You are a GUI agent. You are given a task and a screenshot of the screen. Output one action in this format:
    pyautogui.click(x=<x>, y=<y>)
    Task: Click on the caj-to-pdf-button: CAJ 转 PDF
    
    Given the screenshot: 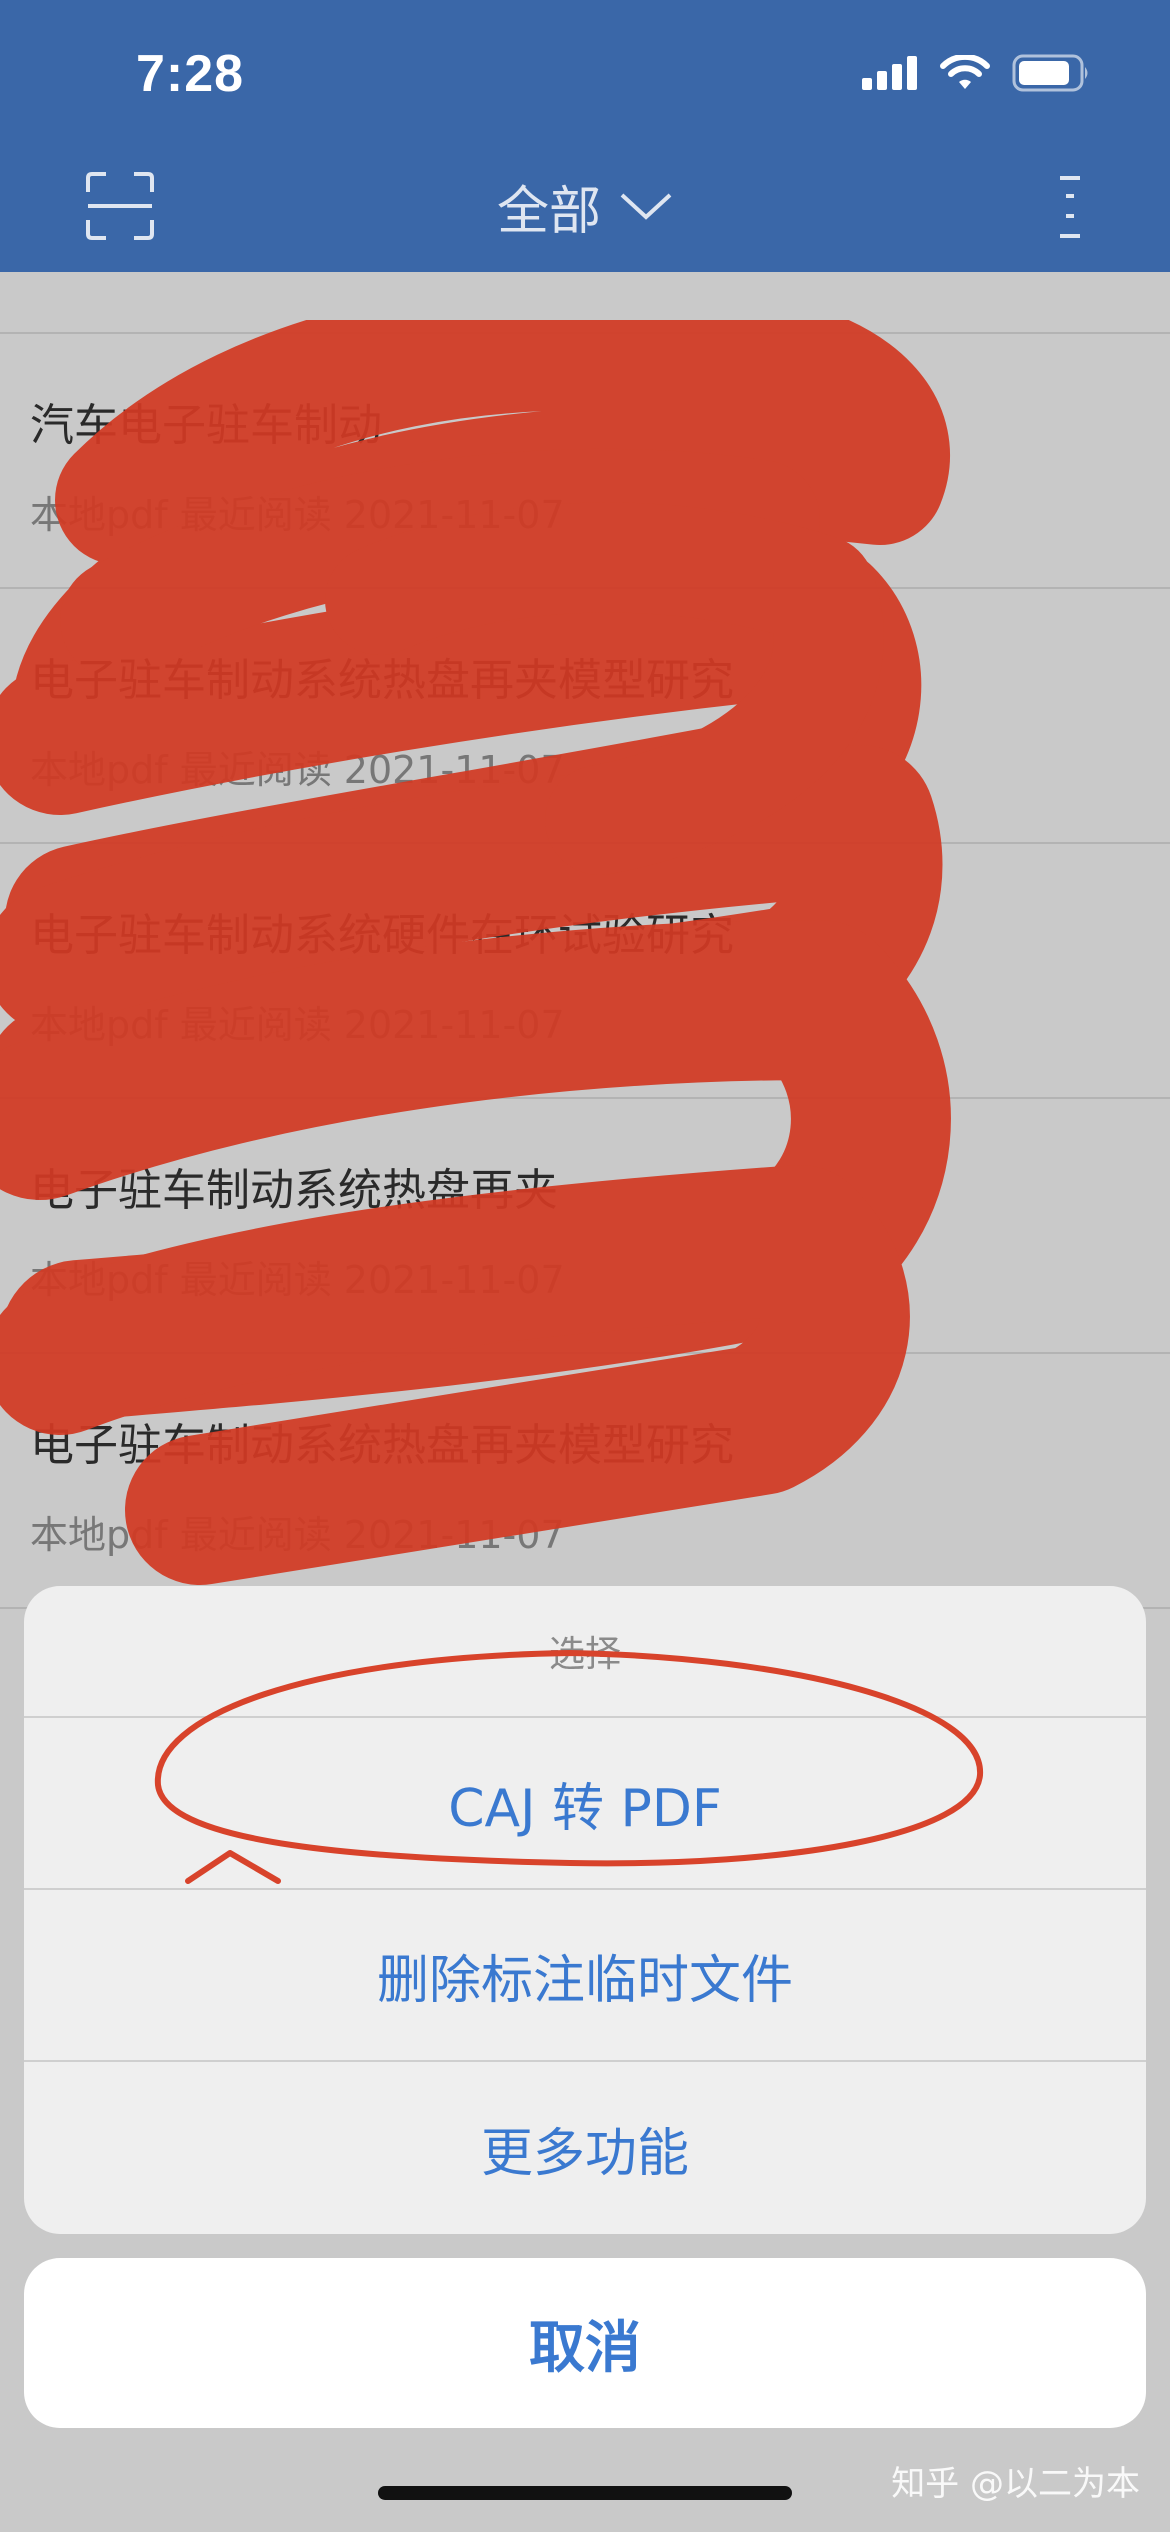 What is the action you would take?
    pyautogui.click(x=585, y=1804)
    